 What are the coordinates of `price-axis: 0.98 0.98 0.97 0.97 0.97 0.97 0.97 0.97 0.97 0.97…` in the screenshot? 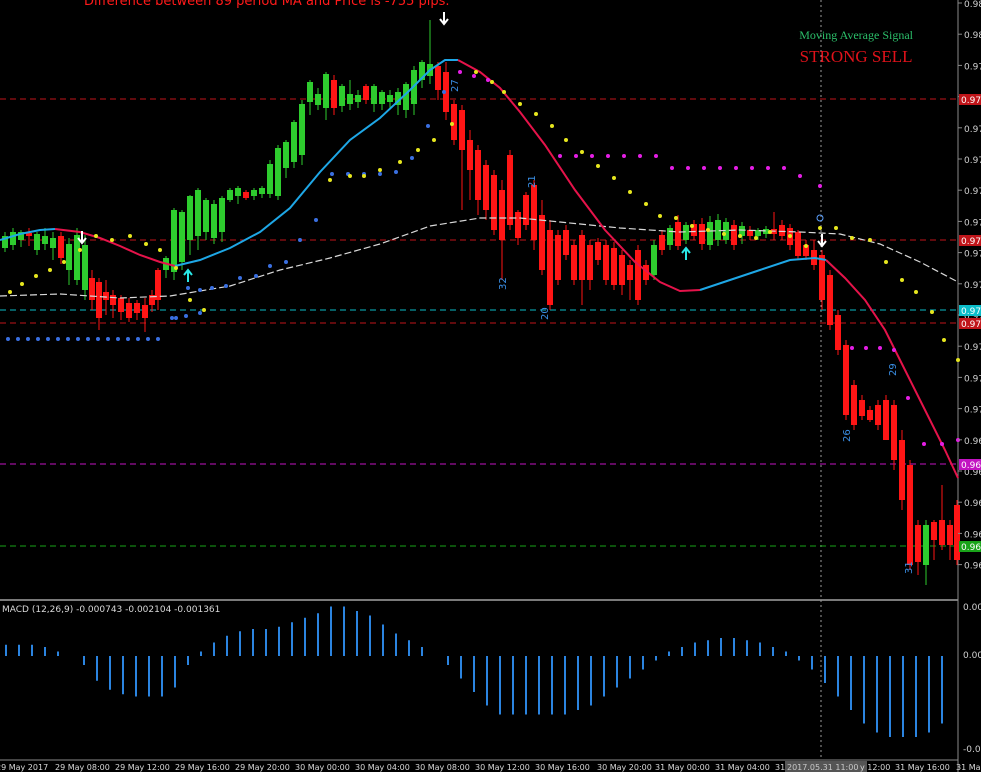 It's located at (969, 377).